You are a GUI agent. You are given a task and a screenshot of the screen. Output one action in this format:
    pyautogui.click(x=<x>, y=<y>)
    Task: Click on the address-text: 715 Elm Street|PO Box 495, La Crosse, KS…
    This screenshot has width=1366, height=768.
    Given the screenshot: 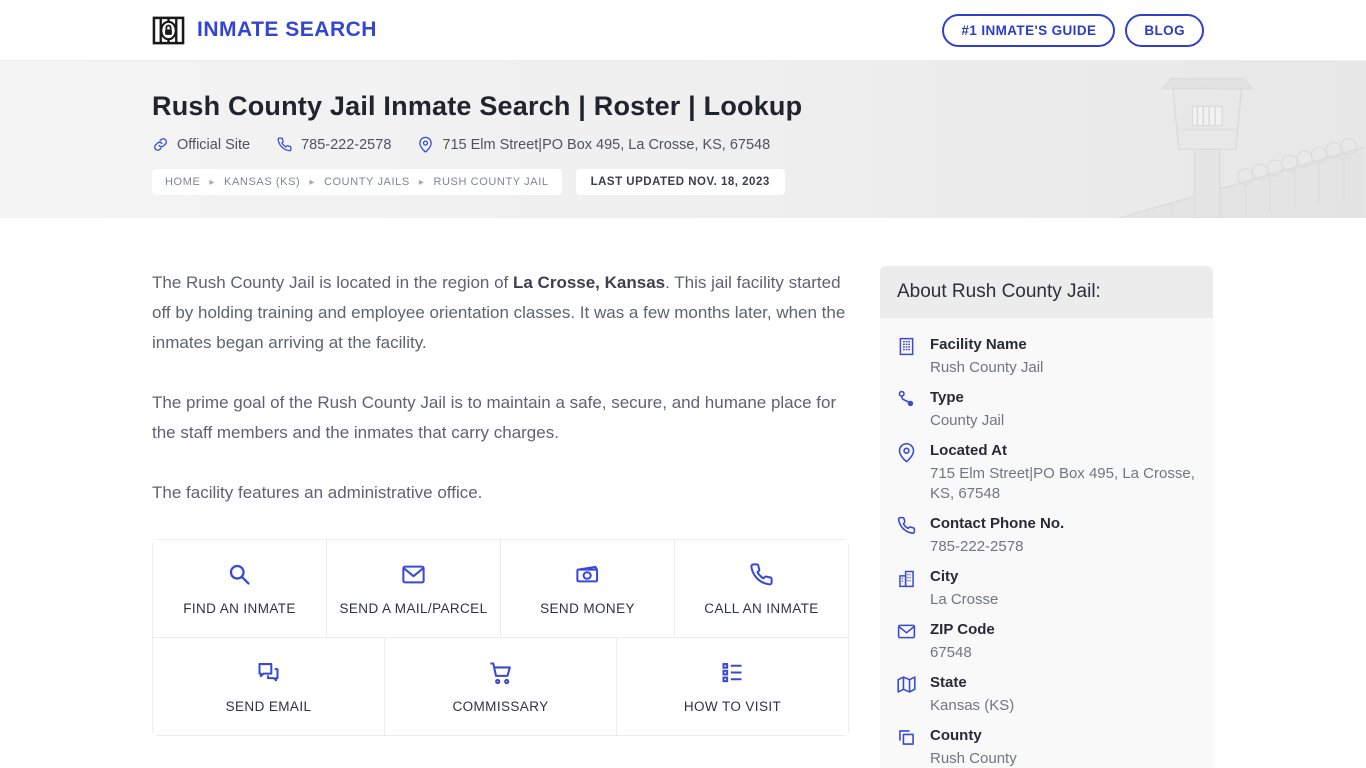 What is the action you would take?
    pyautogui.click(x=606, y=144)
    